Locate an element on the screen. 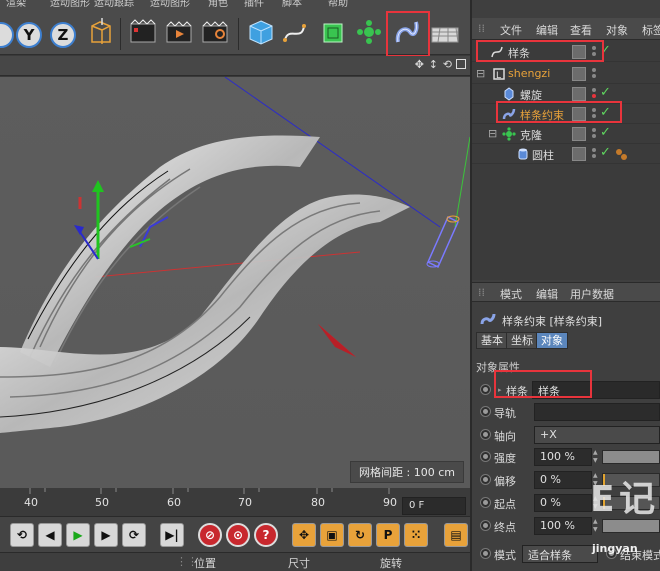 This screenshot has width=660, height=571. coordinate-system-button is located at coordinates (101, 32).